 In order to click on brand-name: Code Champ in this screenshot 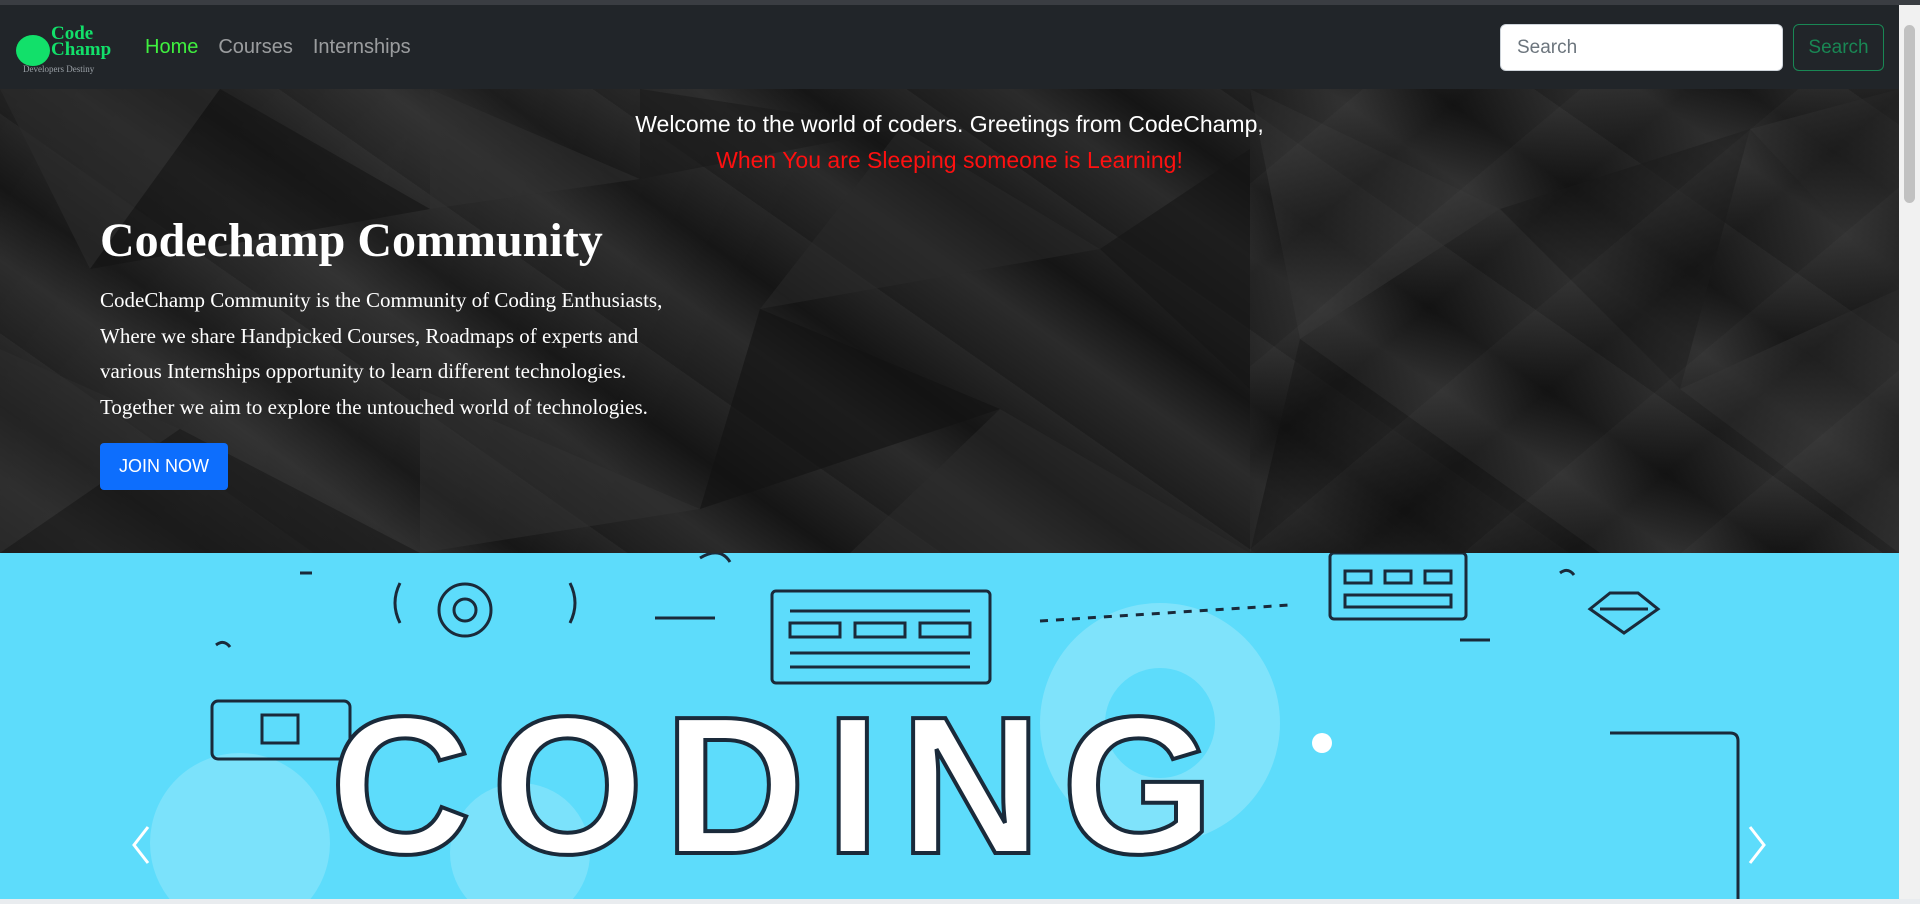, I will do `click(81, 42)`.